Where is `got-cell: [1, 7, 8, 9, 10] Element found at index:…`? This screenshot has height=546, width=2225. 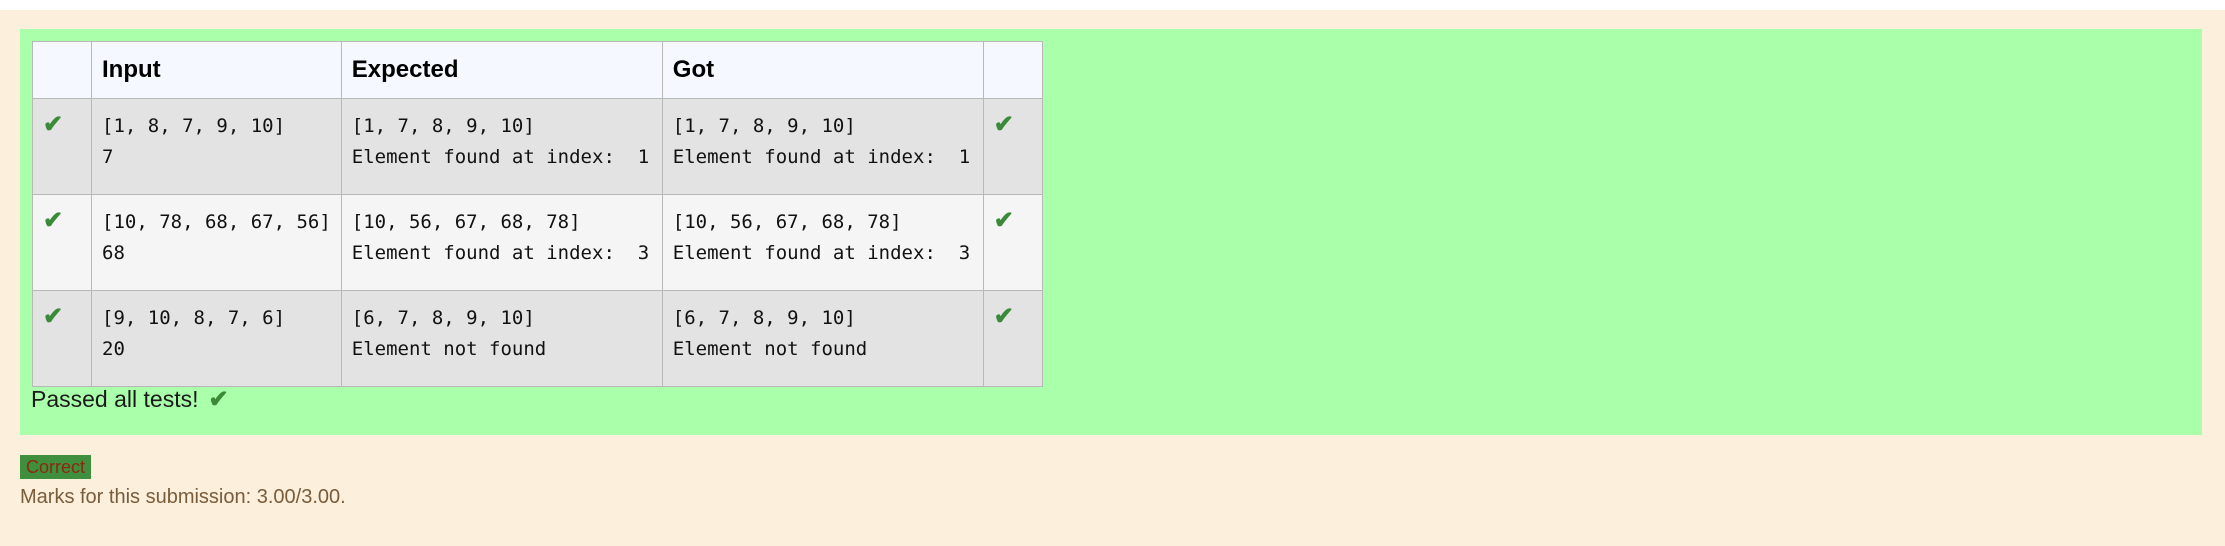 got-cell: [1, 7, 8, 9, 10] Element found at index:… is located at coordinates (822, 146).